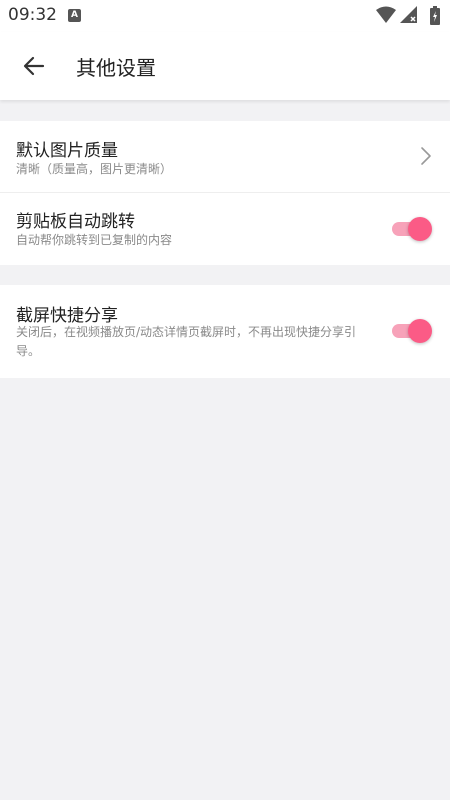 This screenshot has width=450, height=800. Describe the element at coordinates (426, 156) in the screenshot. I see `chevron-right-icon` at that location.